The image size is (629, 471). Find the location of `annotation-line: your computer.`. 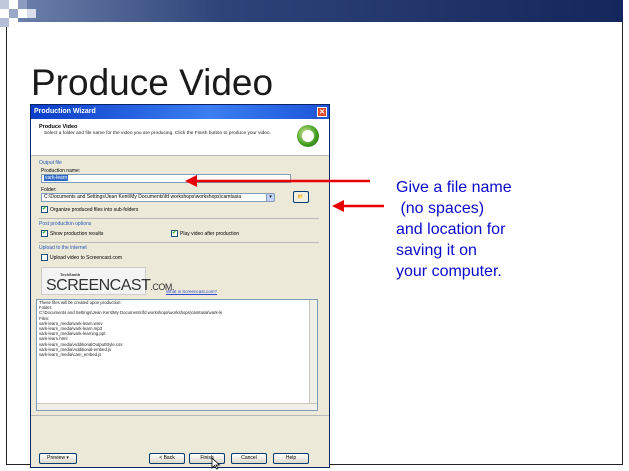

annotation-line: your computer. is located at coordinates (449, 271).